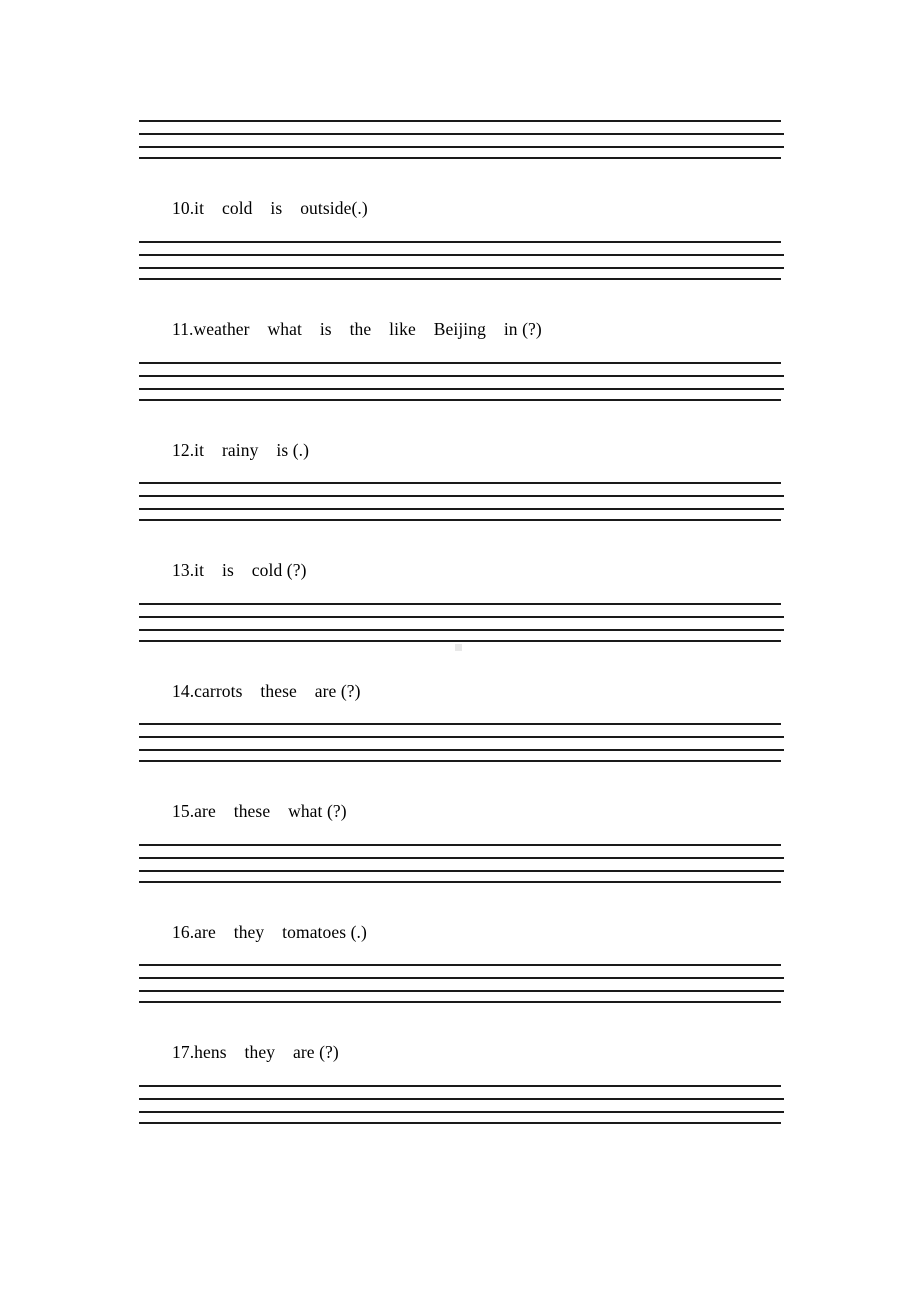  What do you see at coordinates (266, 691) in the screenshot?
I see `question-prompt-14: 14.carrots these are (?)` at bounding box center [266, 691].